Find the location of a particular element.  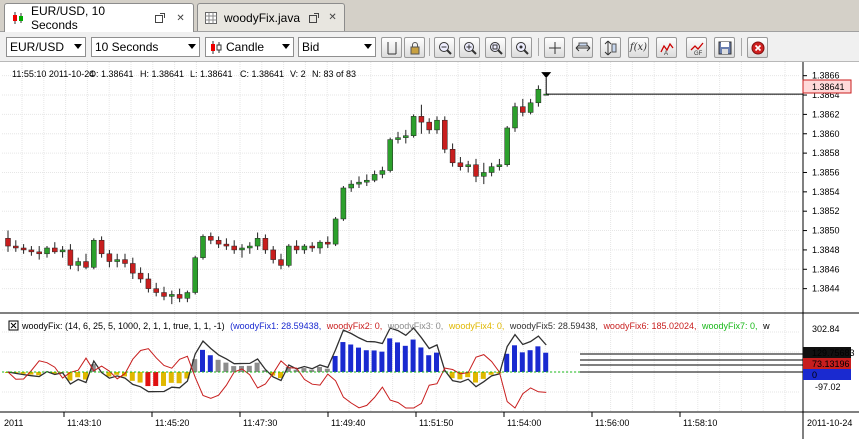

indicator-value-3: woodyFix3: 0, is located at coordinates (415, 326).